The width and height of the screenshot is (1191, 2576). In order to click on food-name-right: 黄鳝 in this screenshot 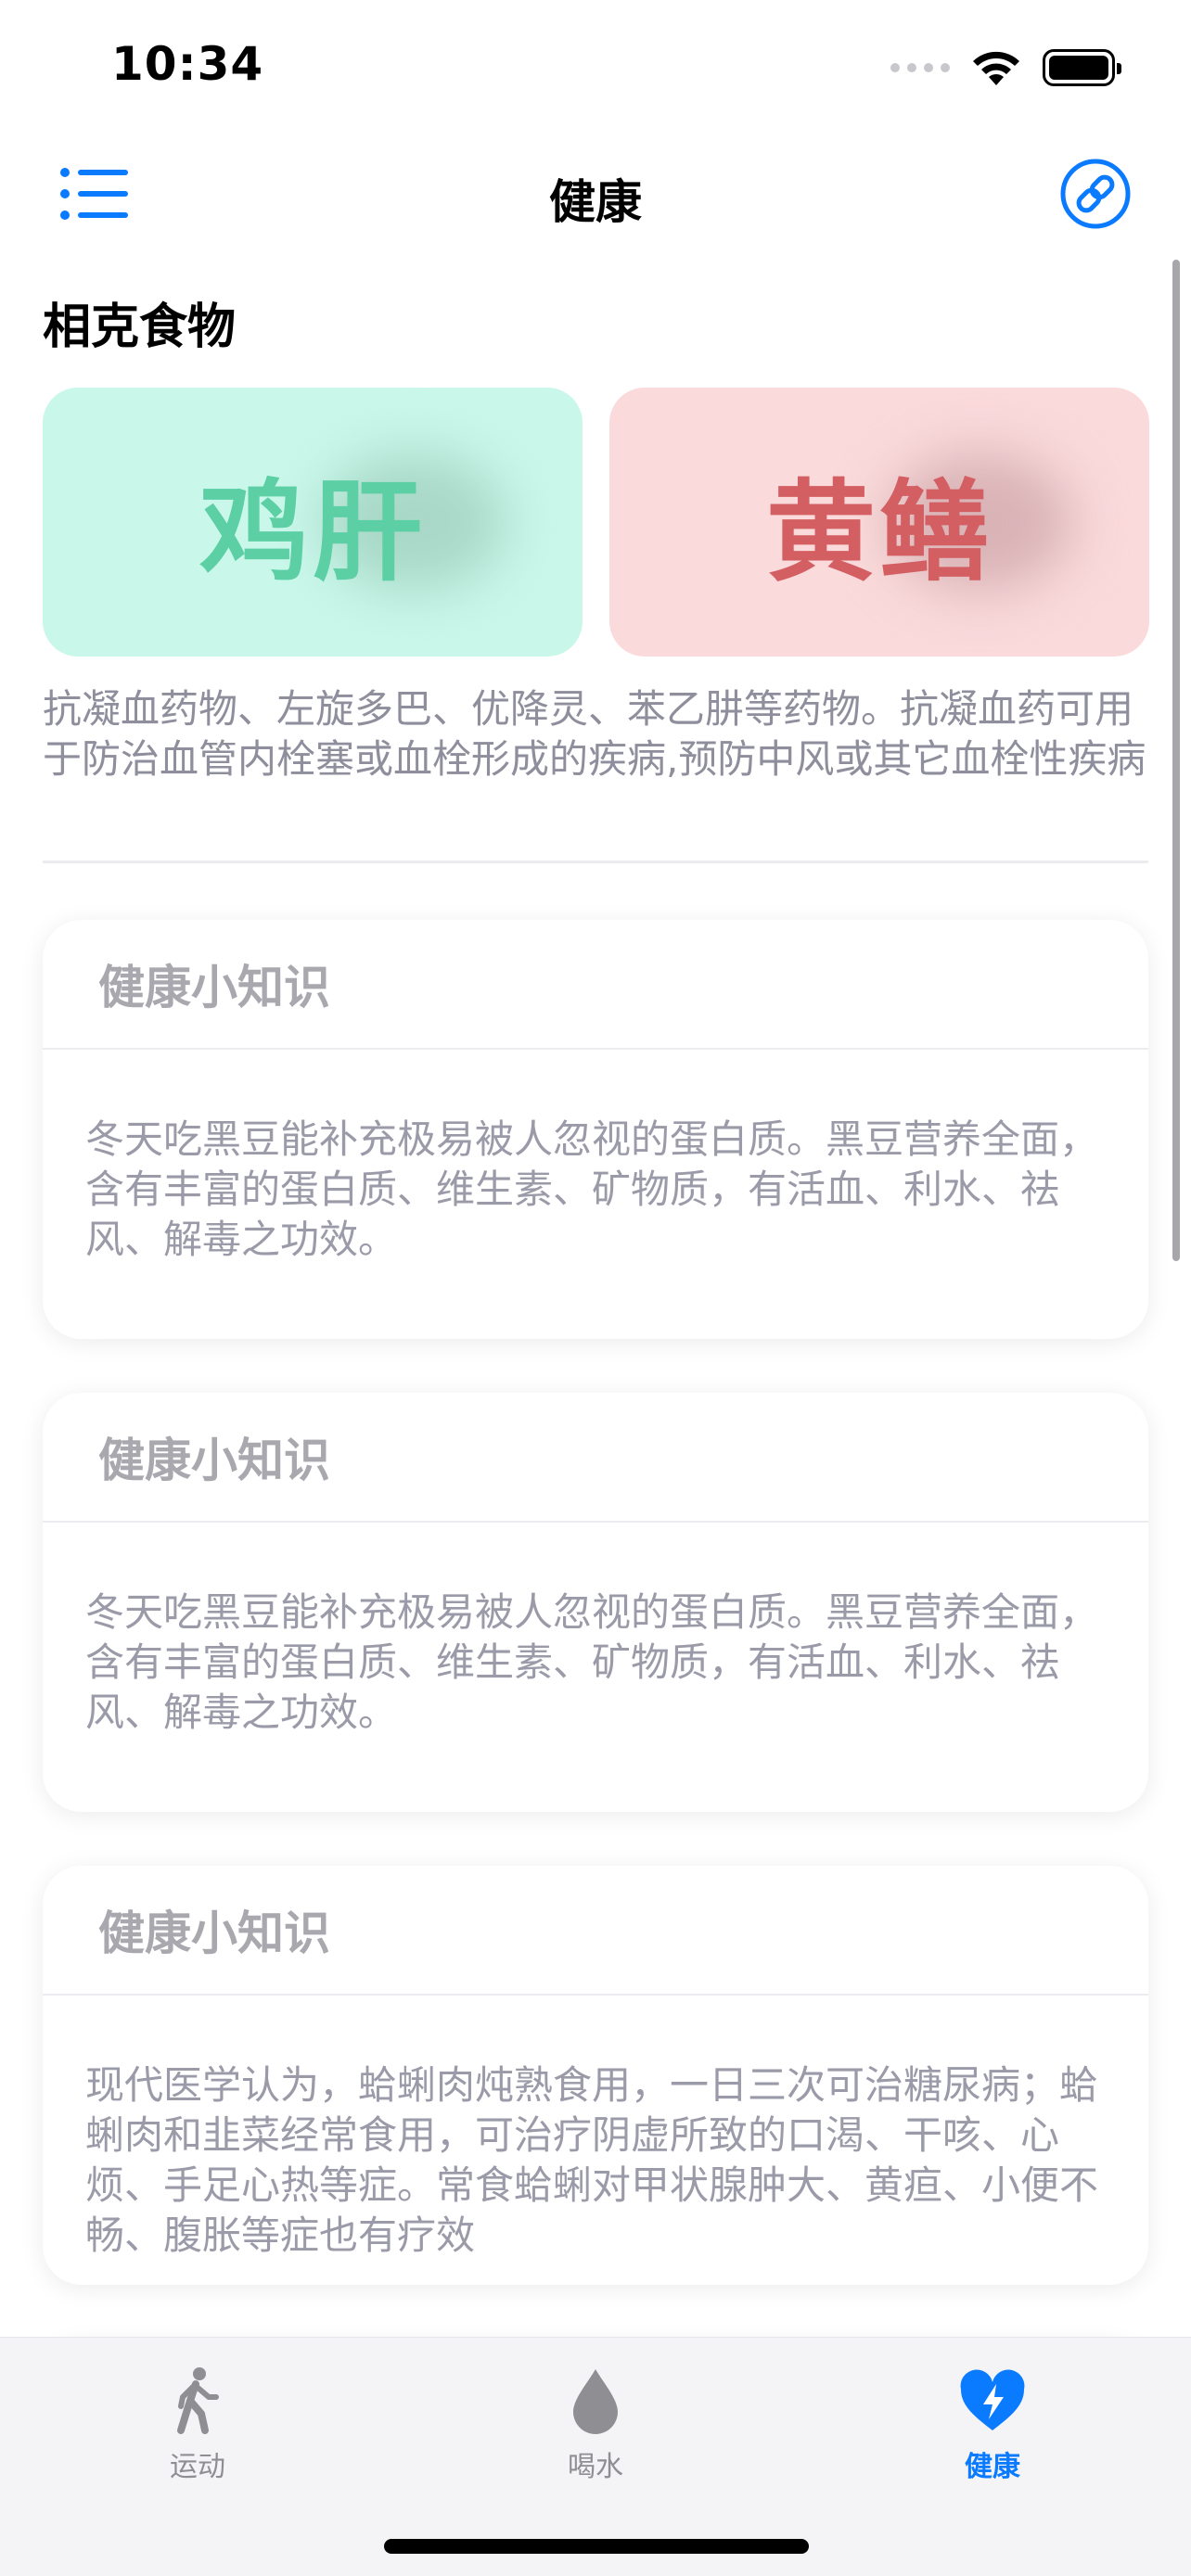, I will do `click(879, 531)`.